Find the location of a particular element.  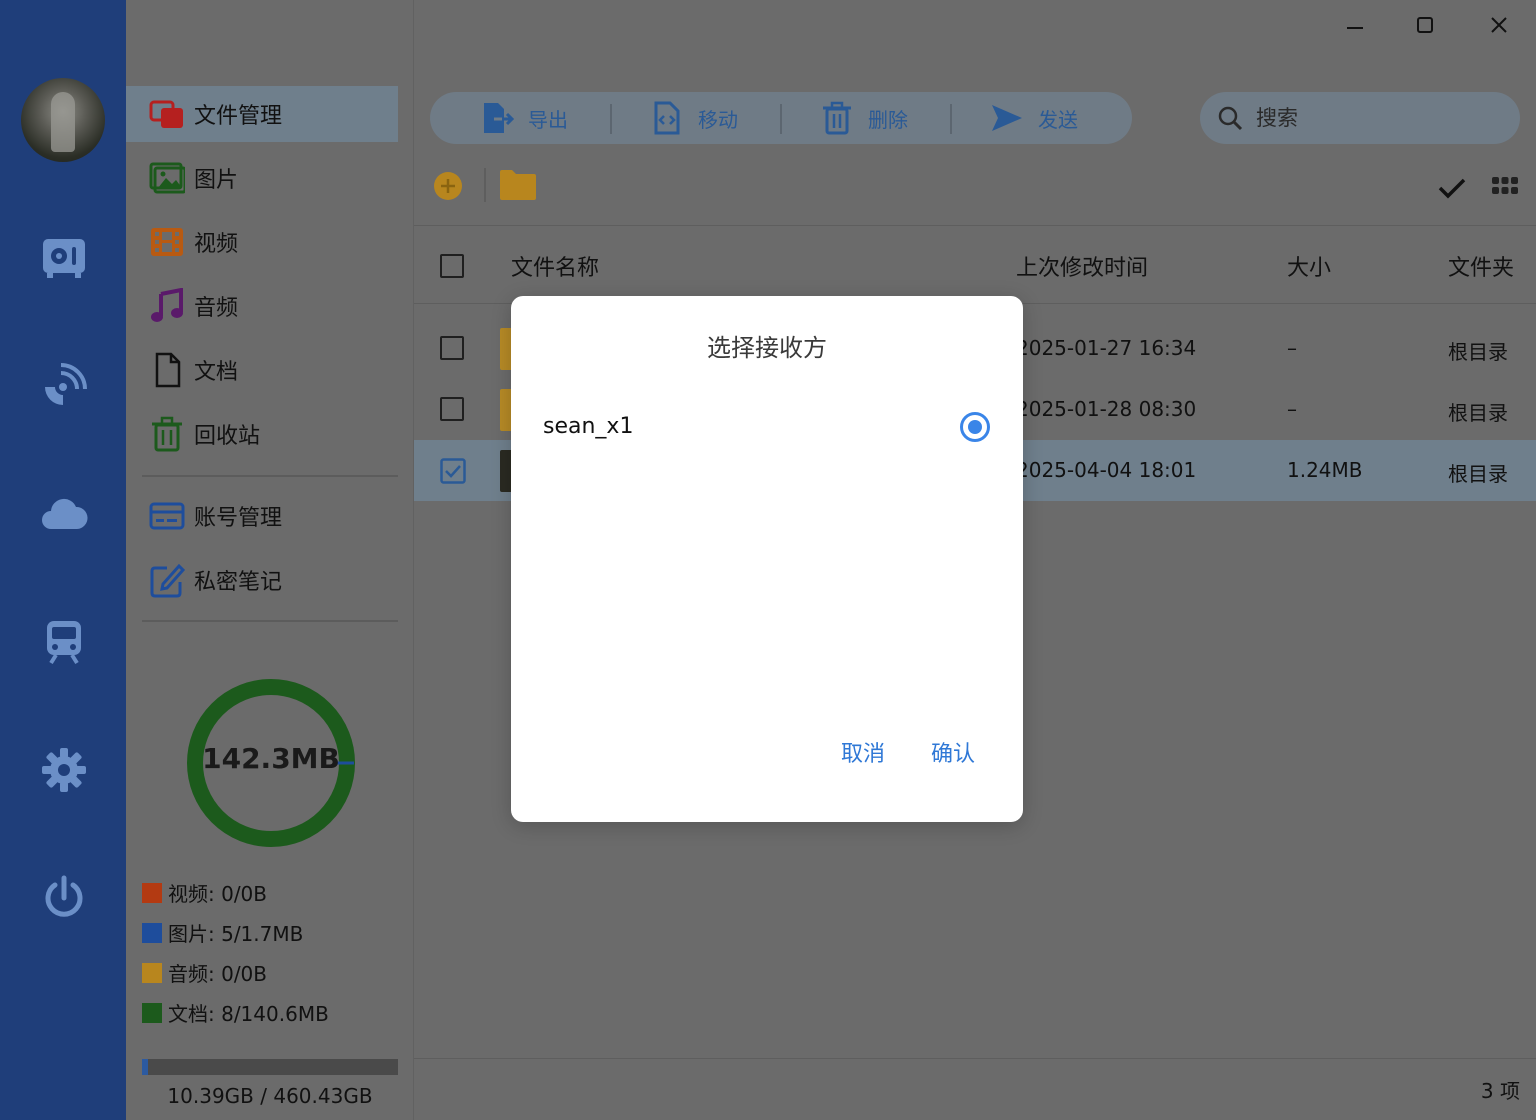

satellite-icon is located at coordinates (64, 386).